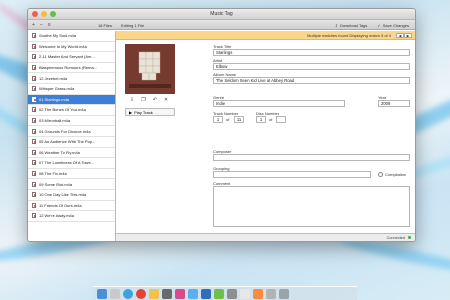 The image size is (450, 300). I want to click on settings-dock-icon, so click(232, 293).